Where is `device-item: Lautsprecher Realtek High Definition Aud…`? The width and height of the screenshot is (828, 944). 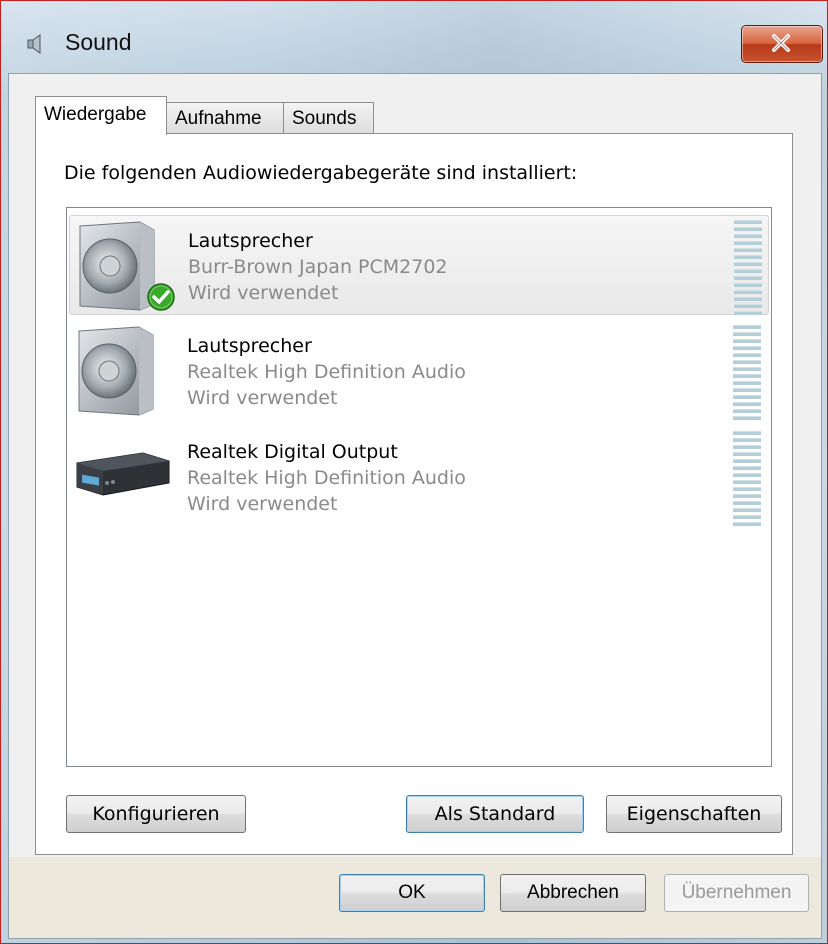 device-item: Lautsprecher Realtek High Definition Aud… is located at coordinates (419, 371).